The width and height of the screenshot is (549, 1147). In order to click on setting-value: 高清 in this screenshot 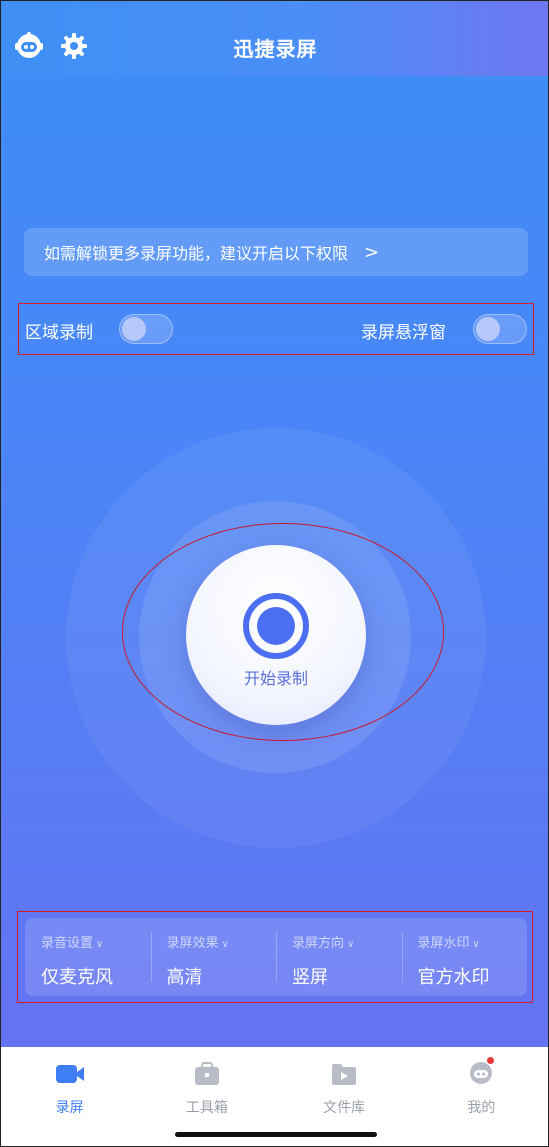, I will do `click(184, 977)`.